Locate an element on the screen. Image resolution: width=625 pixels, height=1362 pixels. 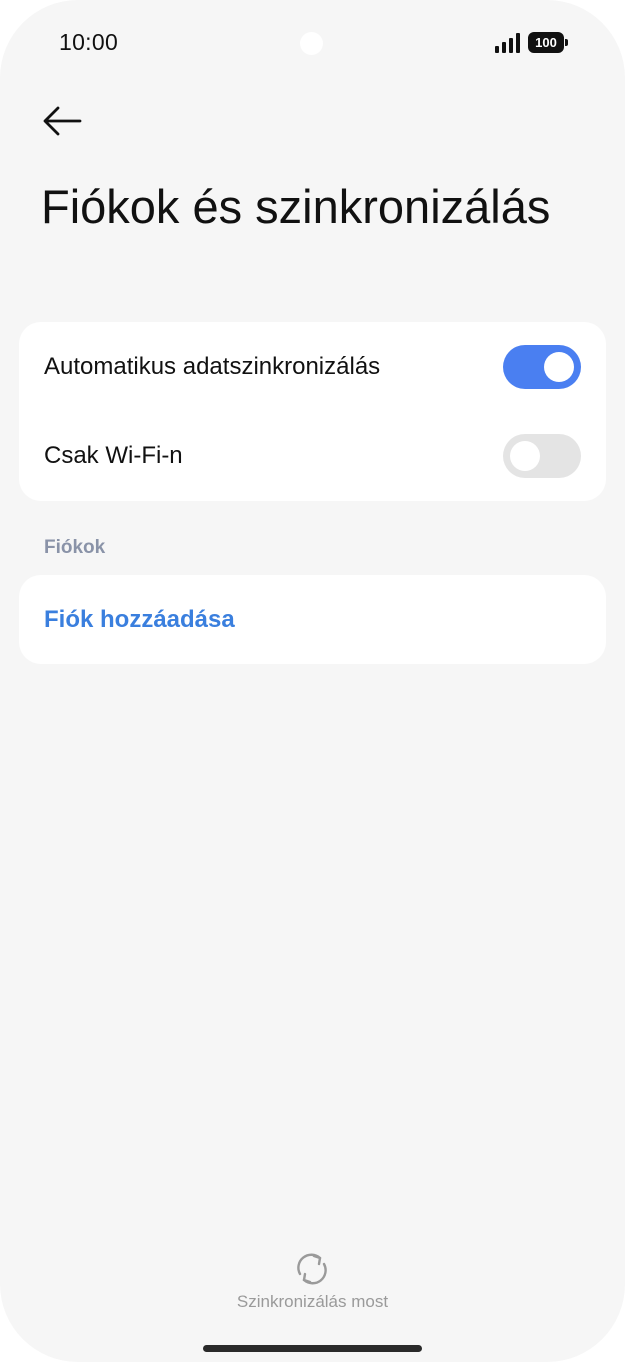
accounts-card: Fiók hozzáadása is located at coordinates (312, 619).